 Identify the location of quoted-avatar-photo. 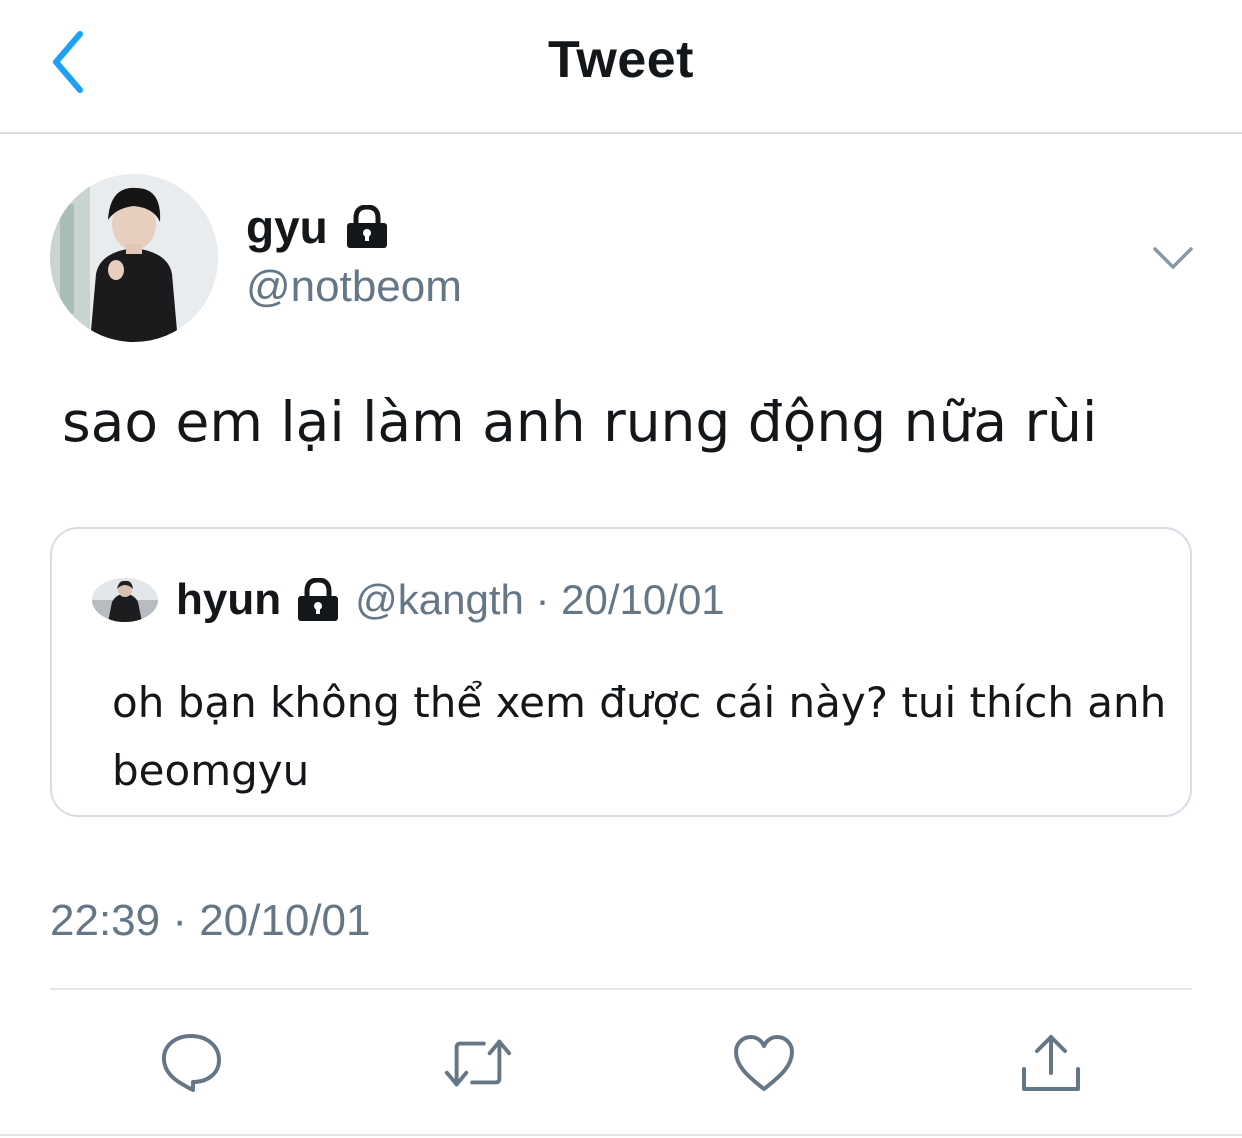
(125, 600).